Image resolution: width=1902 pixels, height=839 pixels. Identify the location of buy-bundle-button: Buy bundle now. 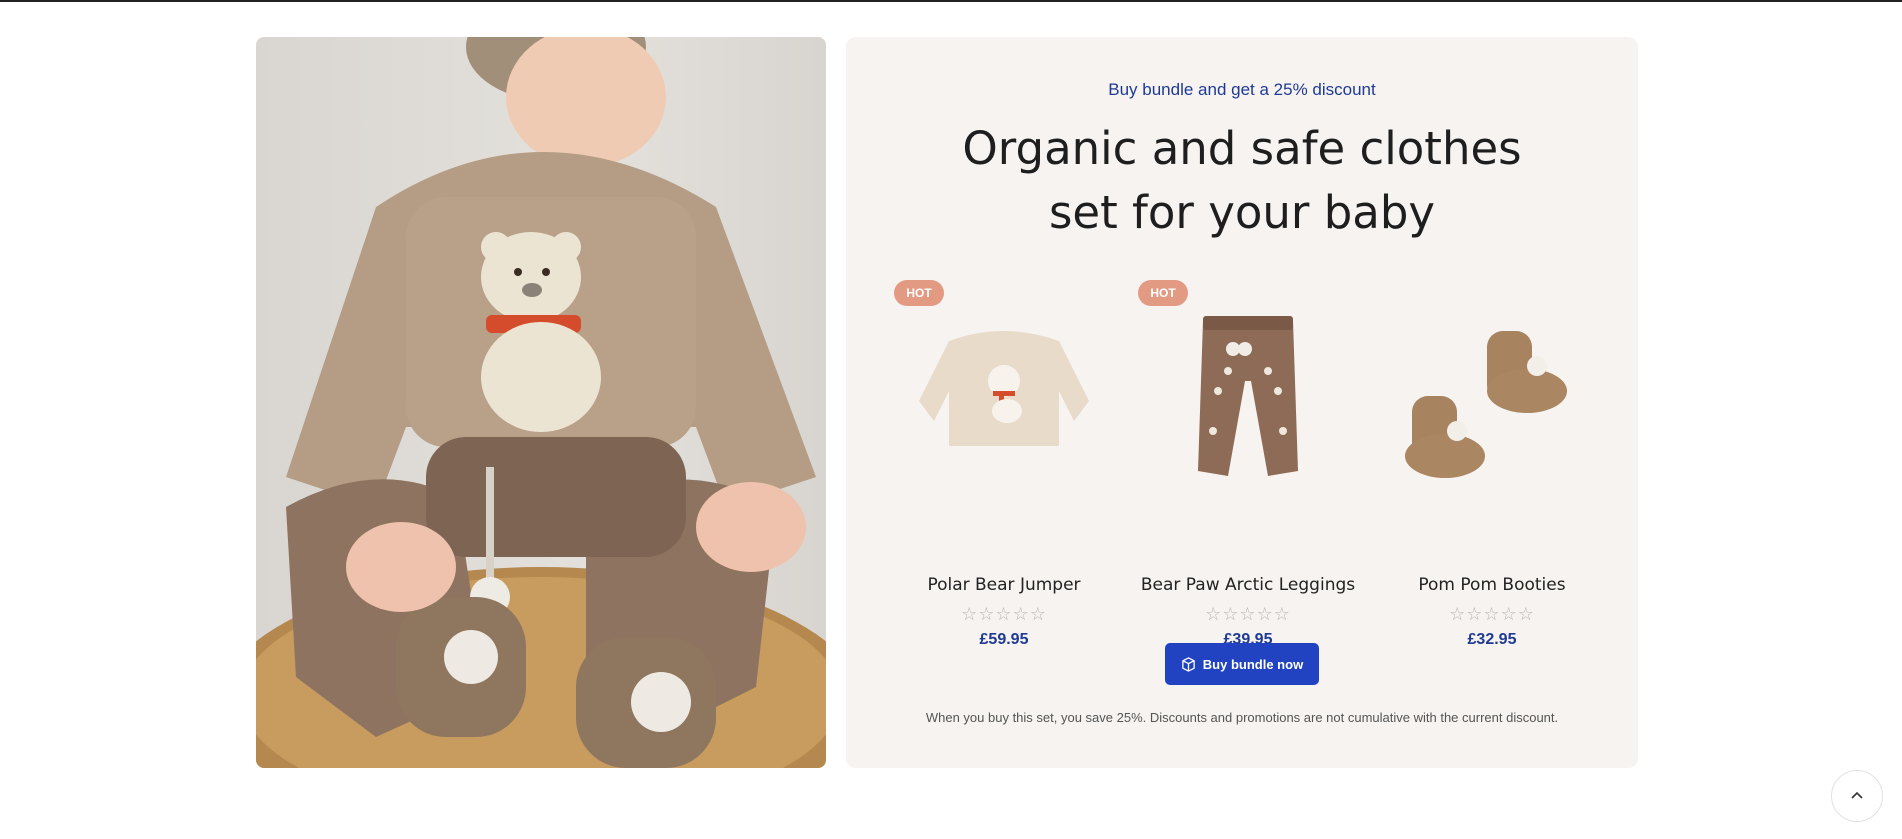
(1242, 664).